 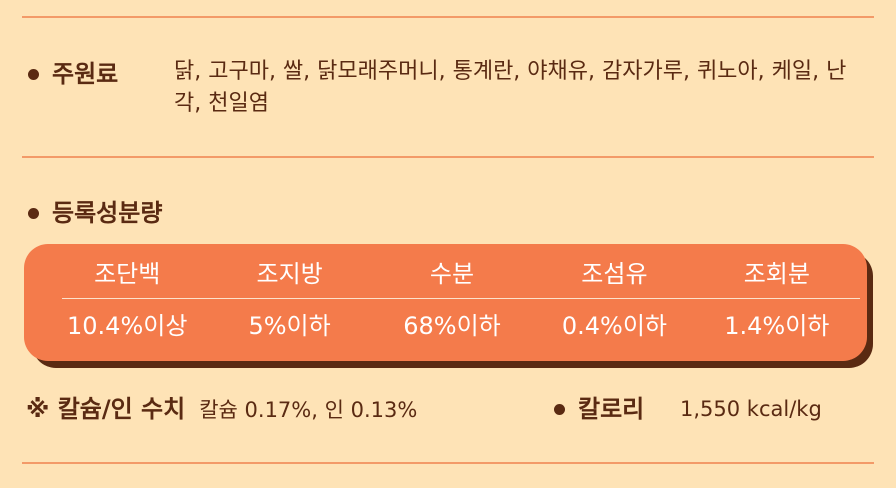 I want to click on header-crude-protein: 조단백, so click(x=127, y=274).